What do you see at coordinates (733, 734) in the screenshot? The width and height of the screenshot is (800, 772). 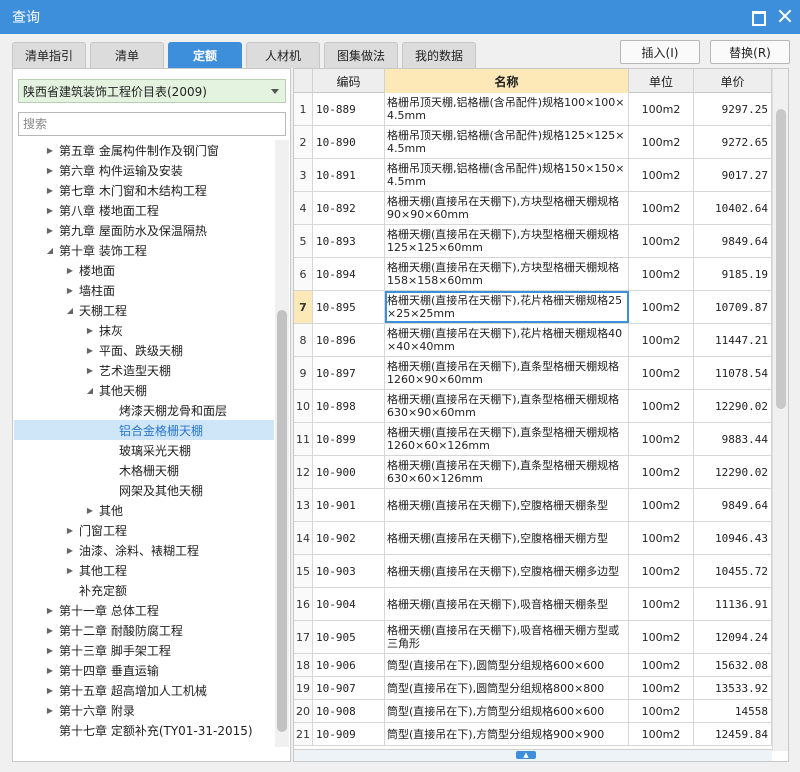 I see `row-price: 12459.84` at bounding box center [733, 734].